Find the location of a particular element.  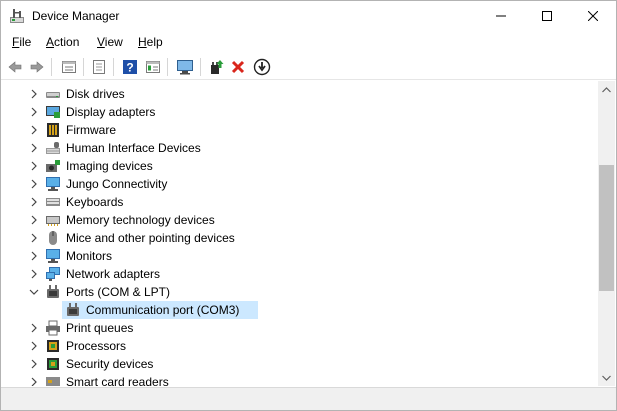

camera-icon is located at coordinates (53, 166).